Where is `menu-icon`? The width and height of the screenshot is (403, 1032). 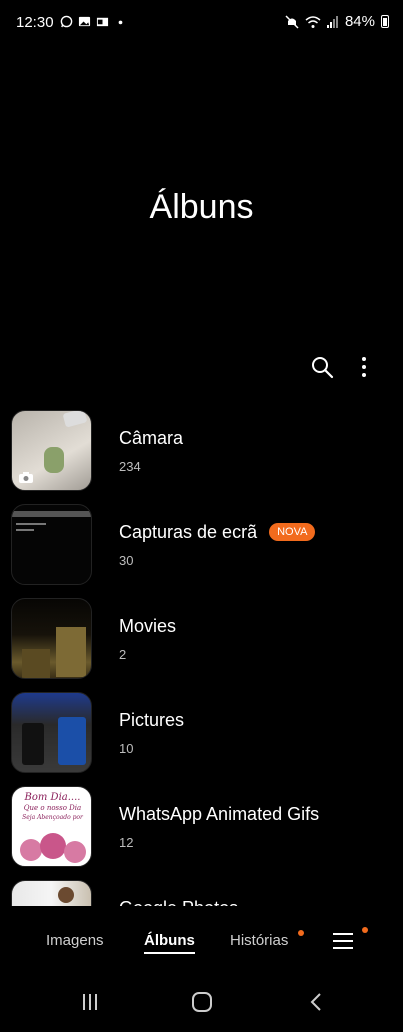 menu-icon is located at coordinates (343, 941).